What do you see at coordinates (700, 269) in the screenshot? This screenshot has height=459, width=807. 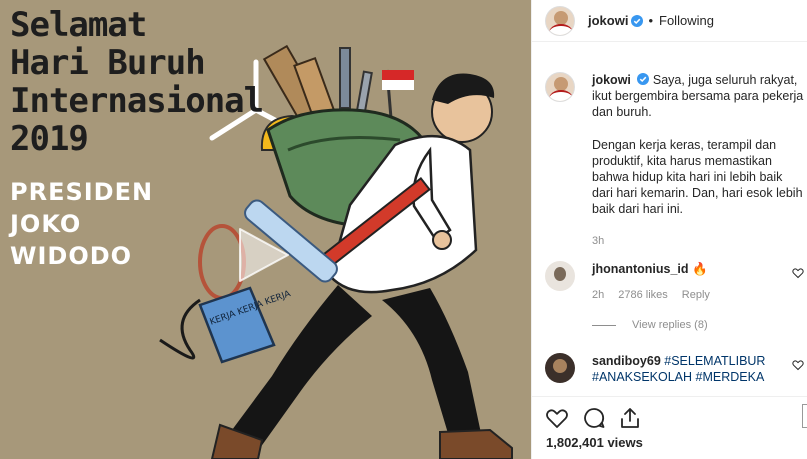 I see `comment-text: 🔥` at bounding box center [700, 269].